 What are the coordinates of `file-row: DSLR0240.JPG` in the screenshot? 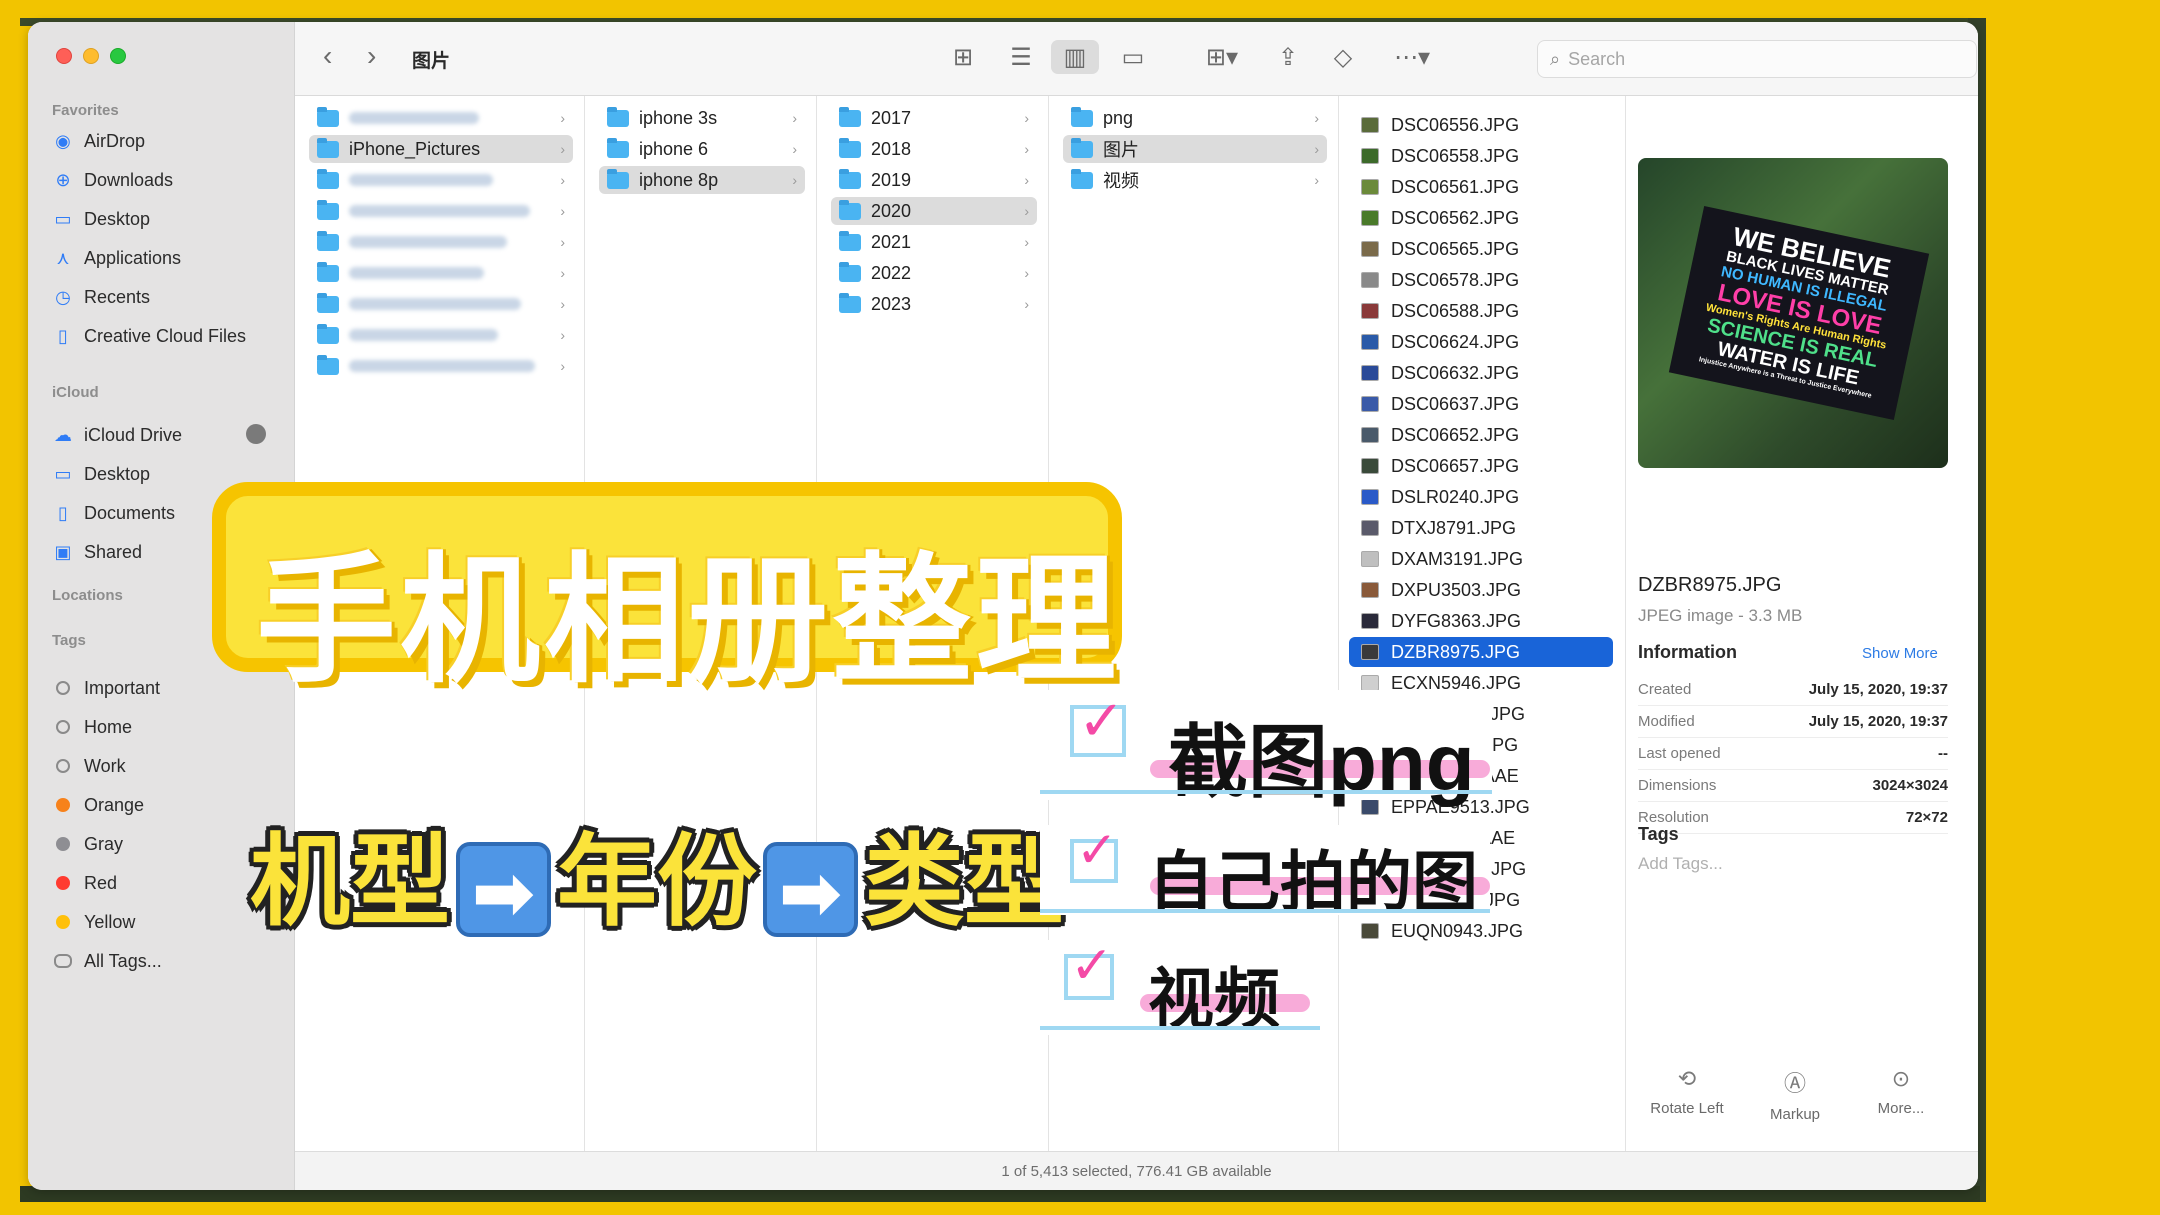 It's located at (1481, 497).